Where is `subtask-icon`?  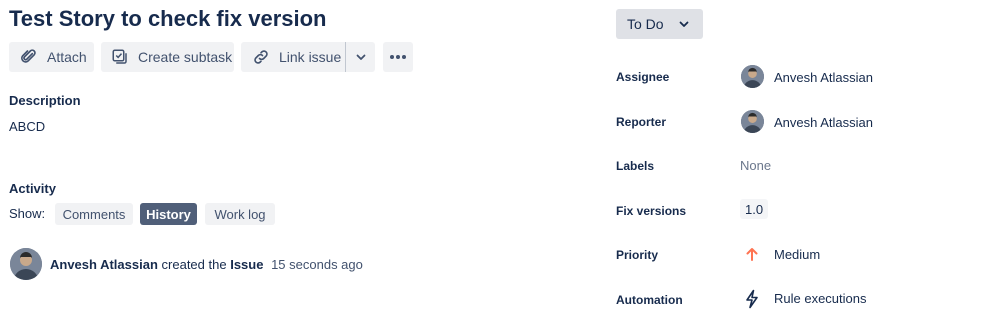 subtask-icon is located at coordinates (120, 57).